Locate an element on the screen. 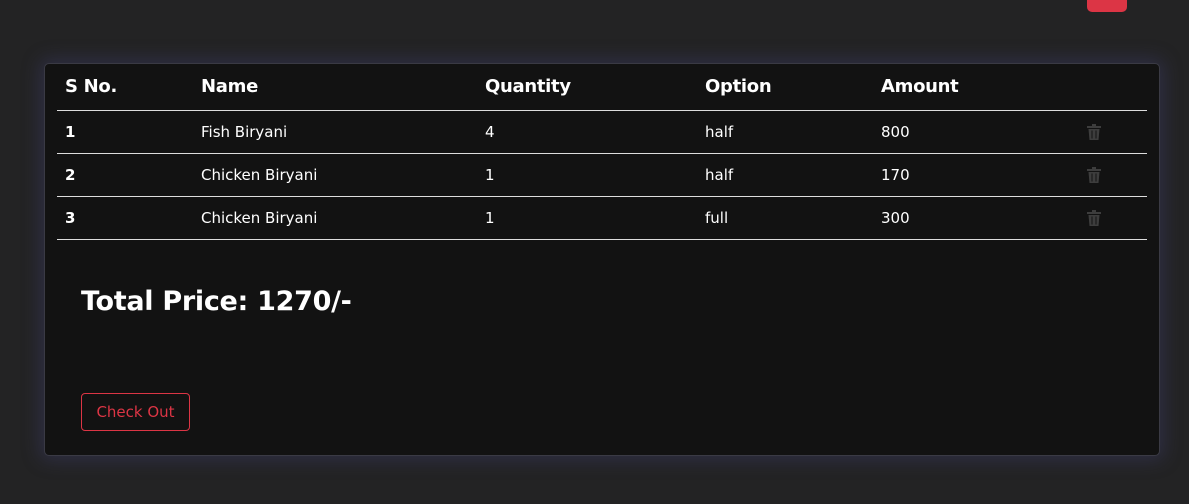  cell-sno: 3 is located at coordinates (125, 218).